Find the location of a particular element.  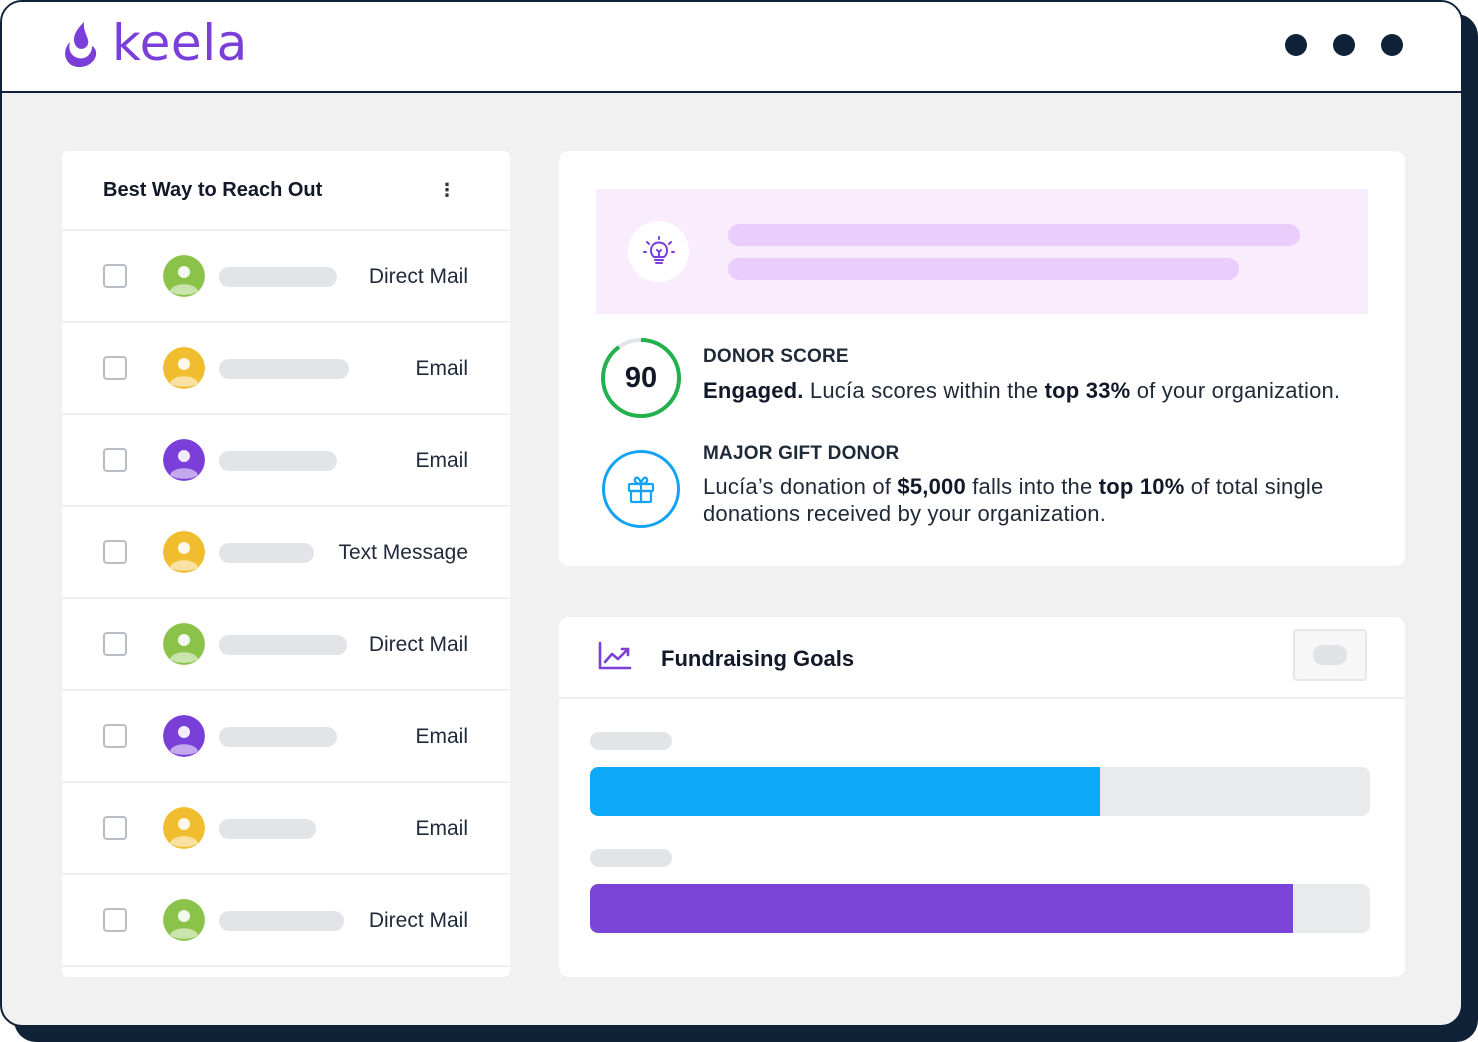

keela-logo: keela is located at coordinates (155, 43).